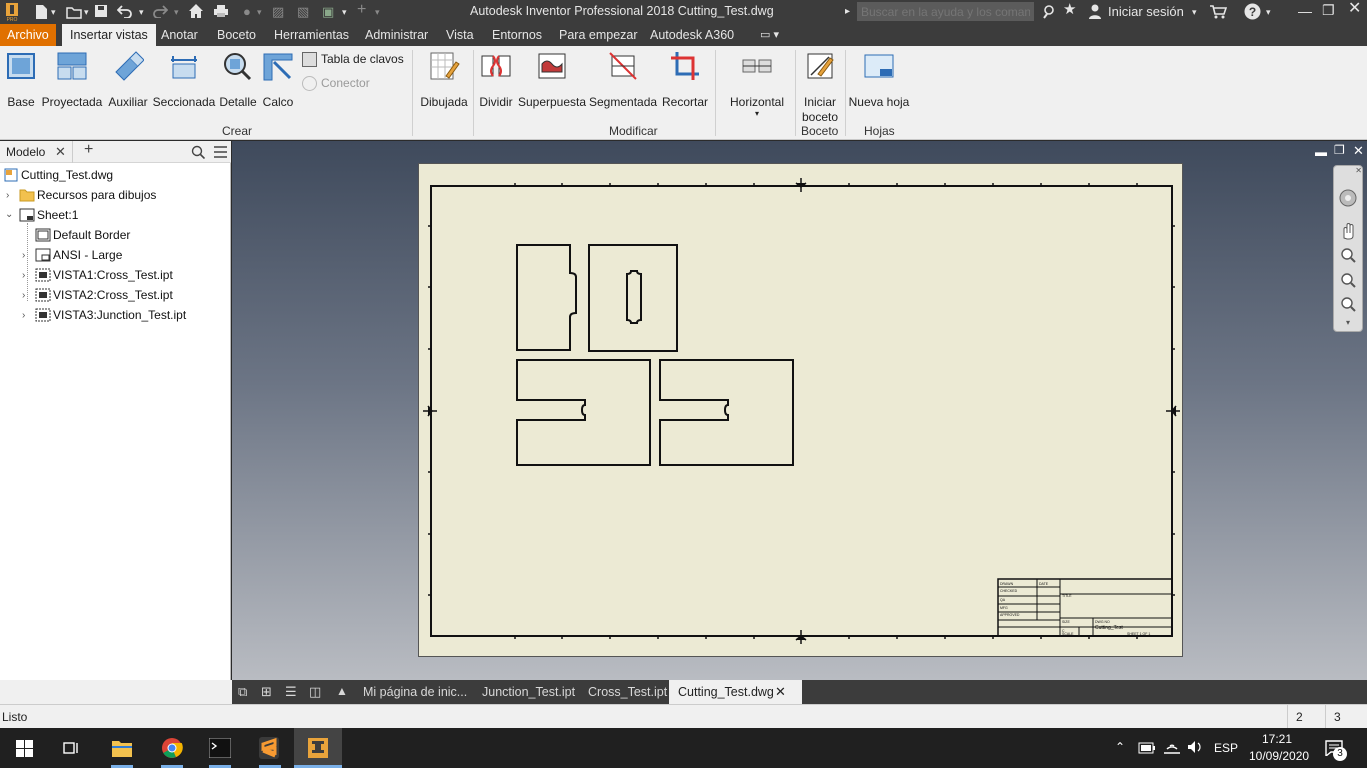 Image resolution: width=1367 pixels, height=768 pixels. What do you see at coordinates (71, 748) in the screenshot?
I see `task-view-icon` at bounding box center [71, 748].